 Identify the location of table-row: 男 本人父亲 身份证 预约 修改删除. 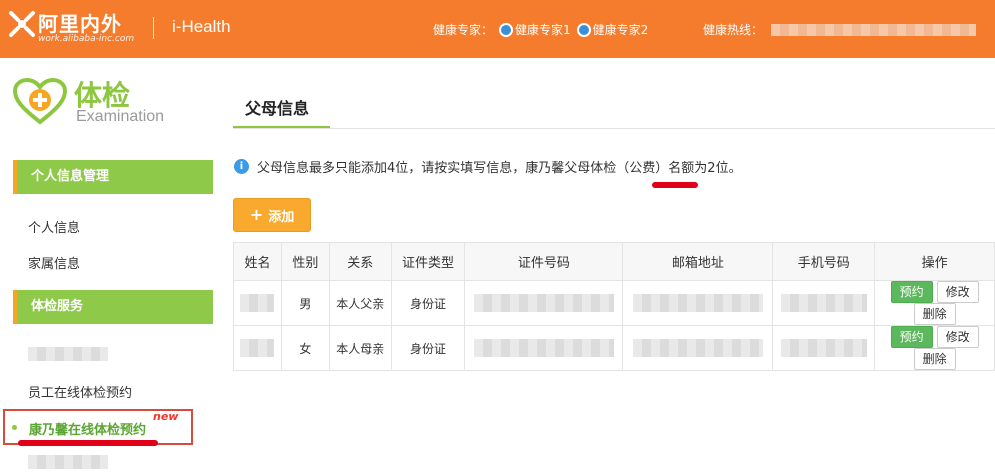
(614, 303).